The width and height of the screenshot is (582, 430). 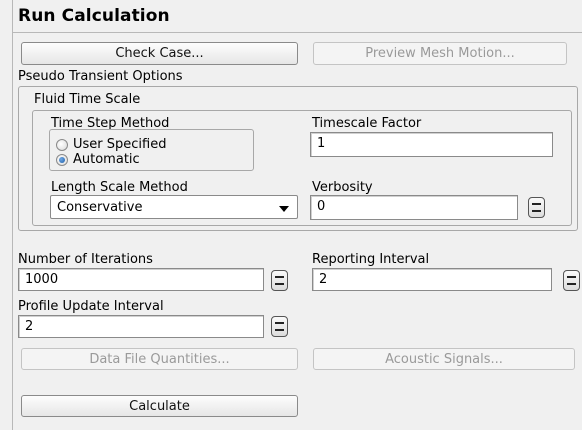 I want to click on verbosity-input: 0, so click(x=414, y=207).